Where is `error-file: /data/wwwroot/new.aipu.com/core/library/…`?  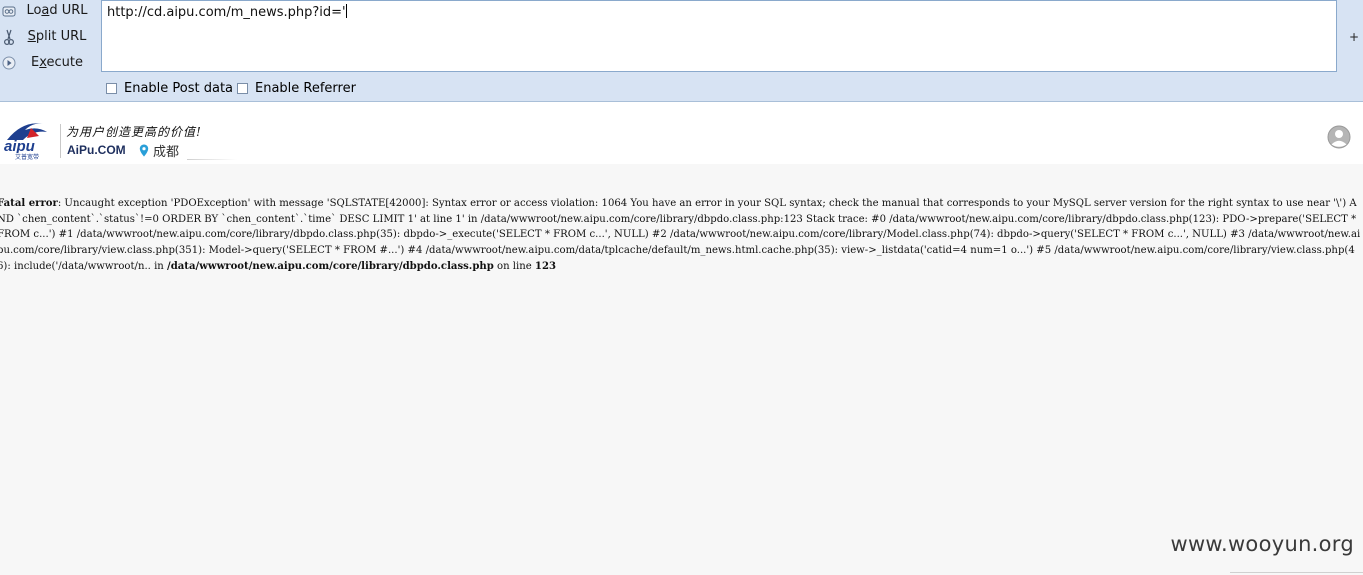 error-file: /data/wwwroot/new.aipu.com/core/library/… is located at coordinates (330, 266).